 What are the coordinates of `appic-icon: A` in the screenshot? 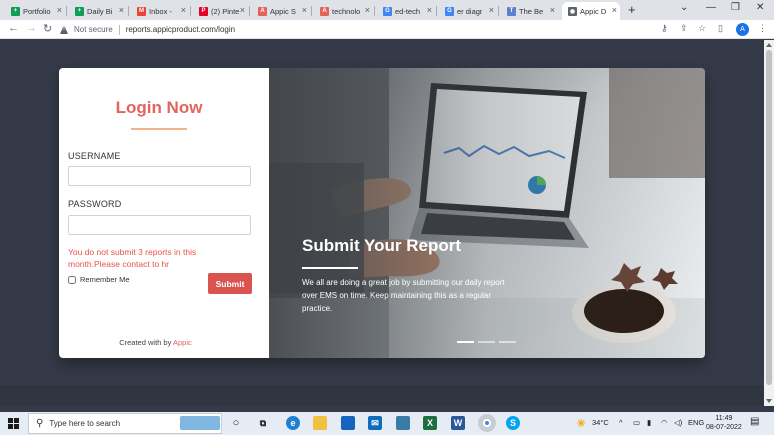 It's located at (324, 11).